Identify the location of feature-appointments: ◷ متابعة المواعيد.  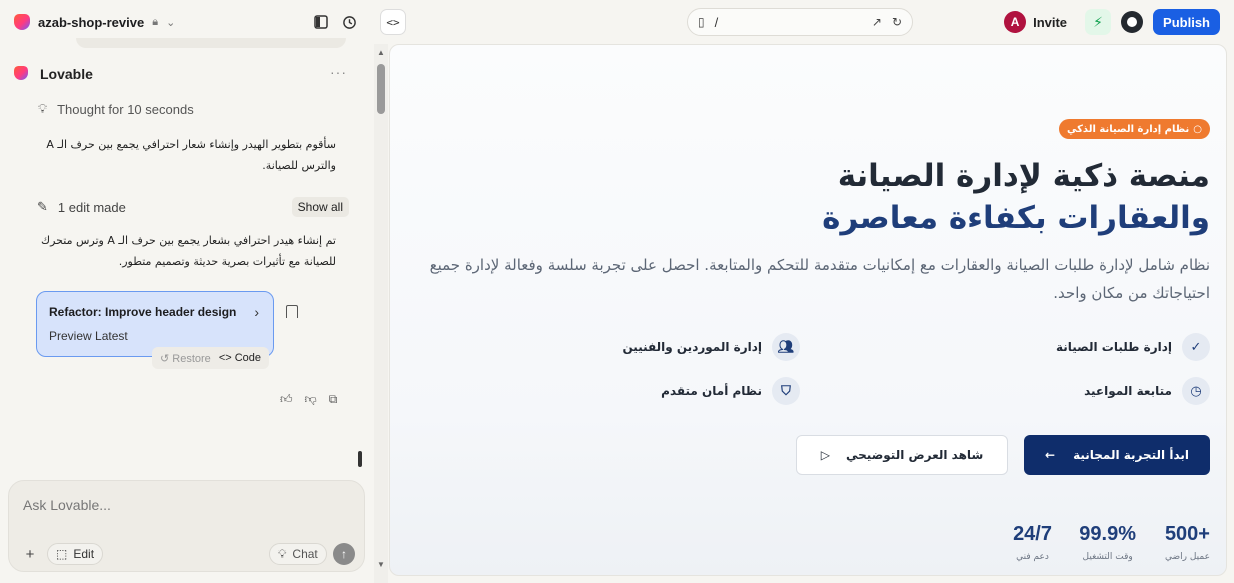
(1147, 391).